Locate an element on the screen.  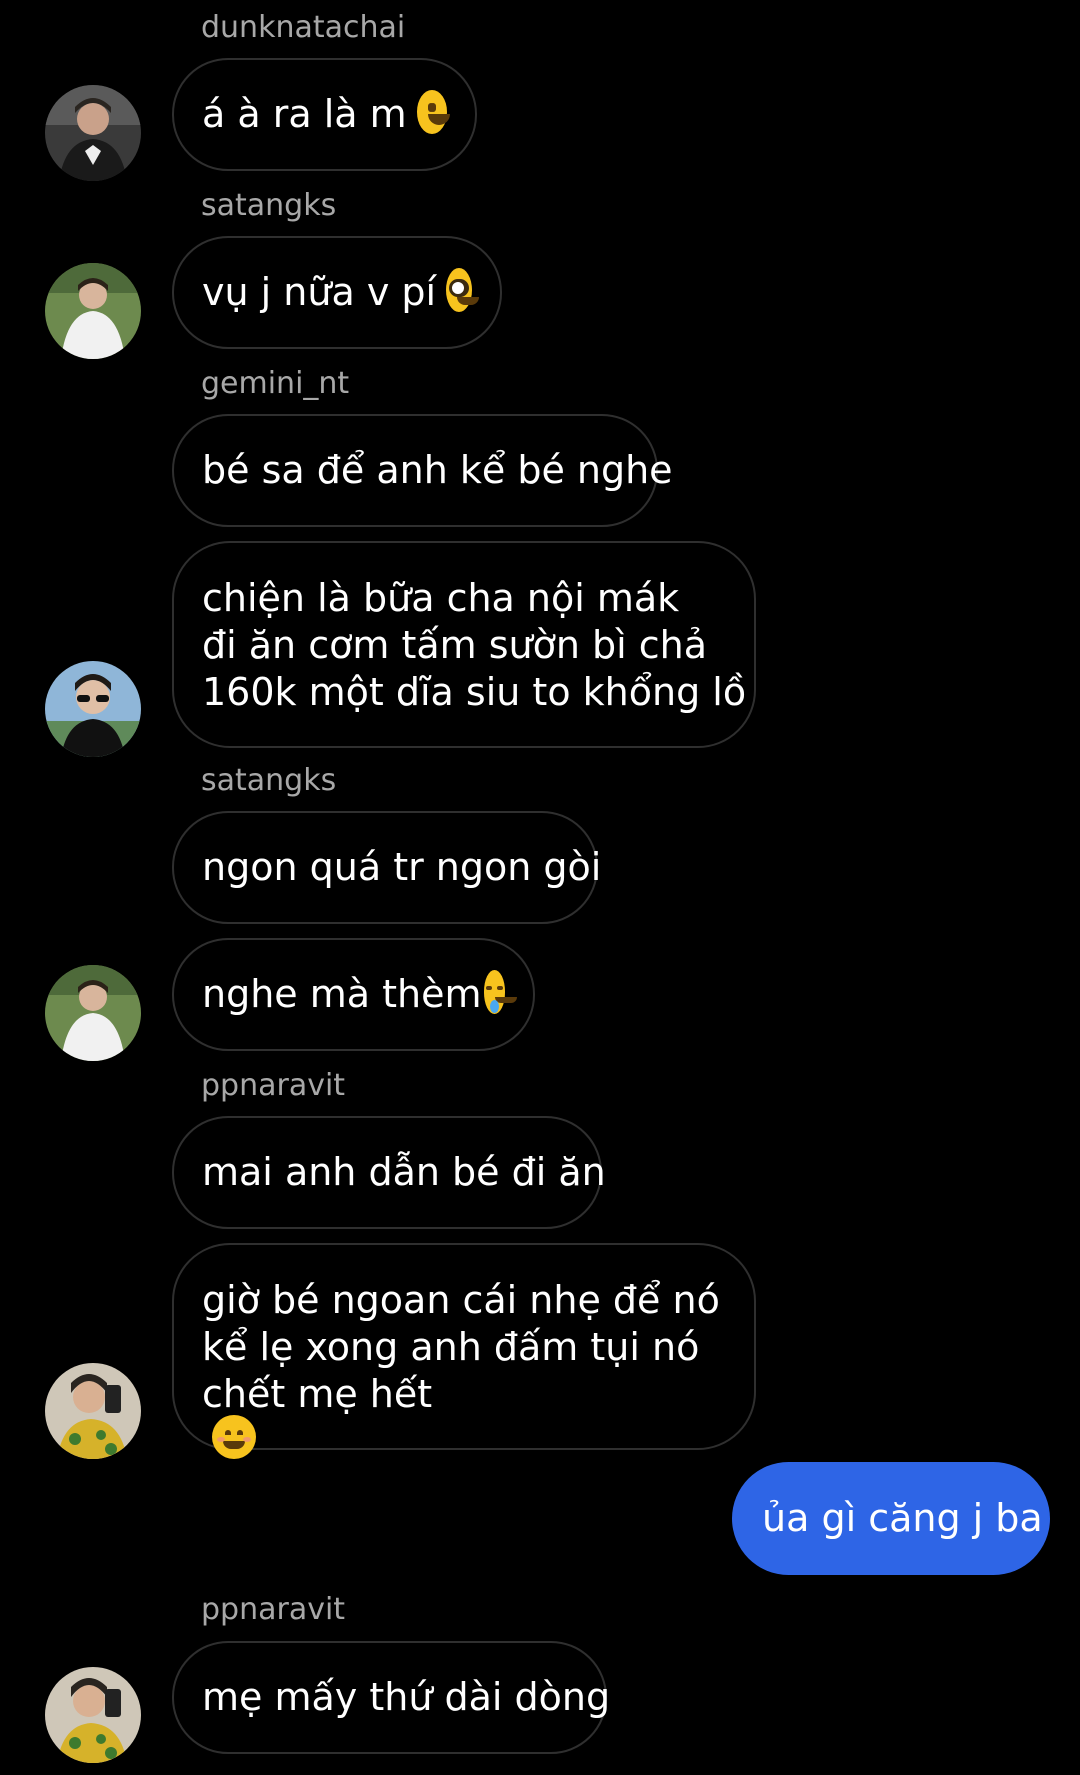
message-text: bé sa để anh kể bé nghe is located at coordinates (437, 470).